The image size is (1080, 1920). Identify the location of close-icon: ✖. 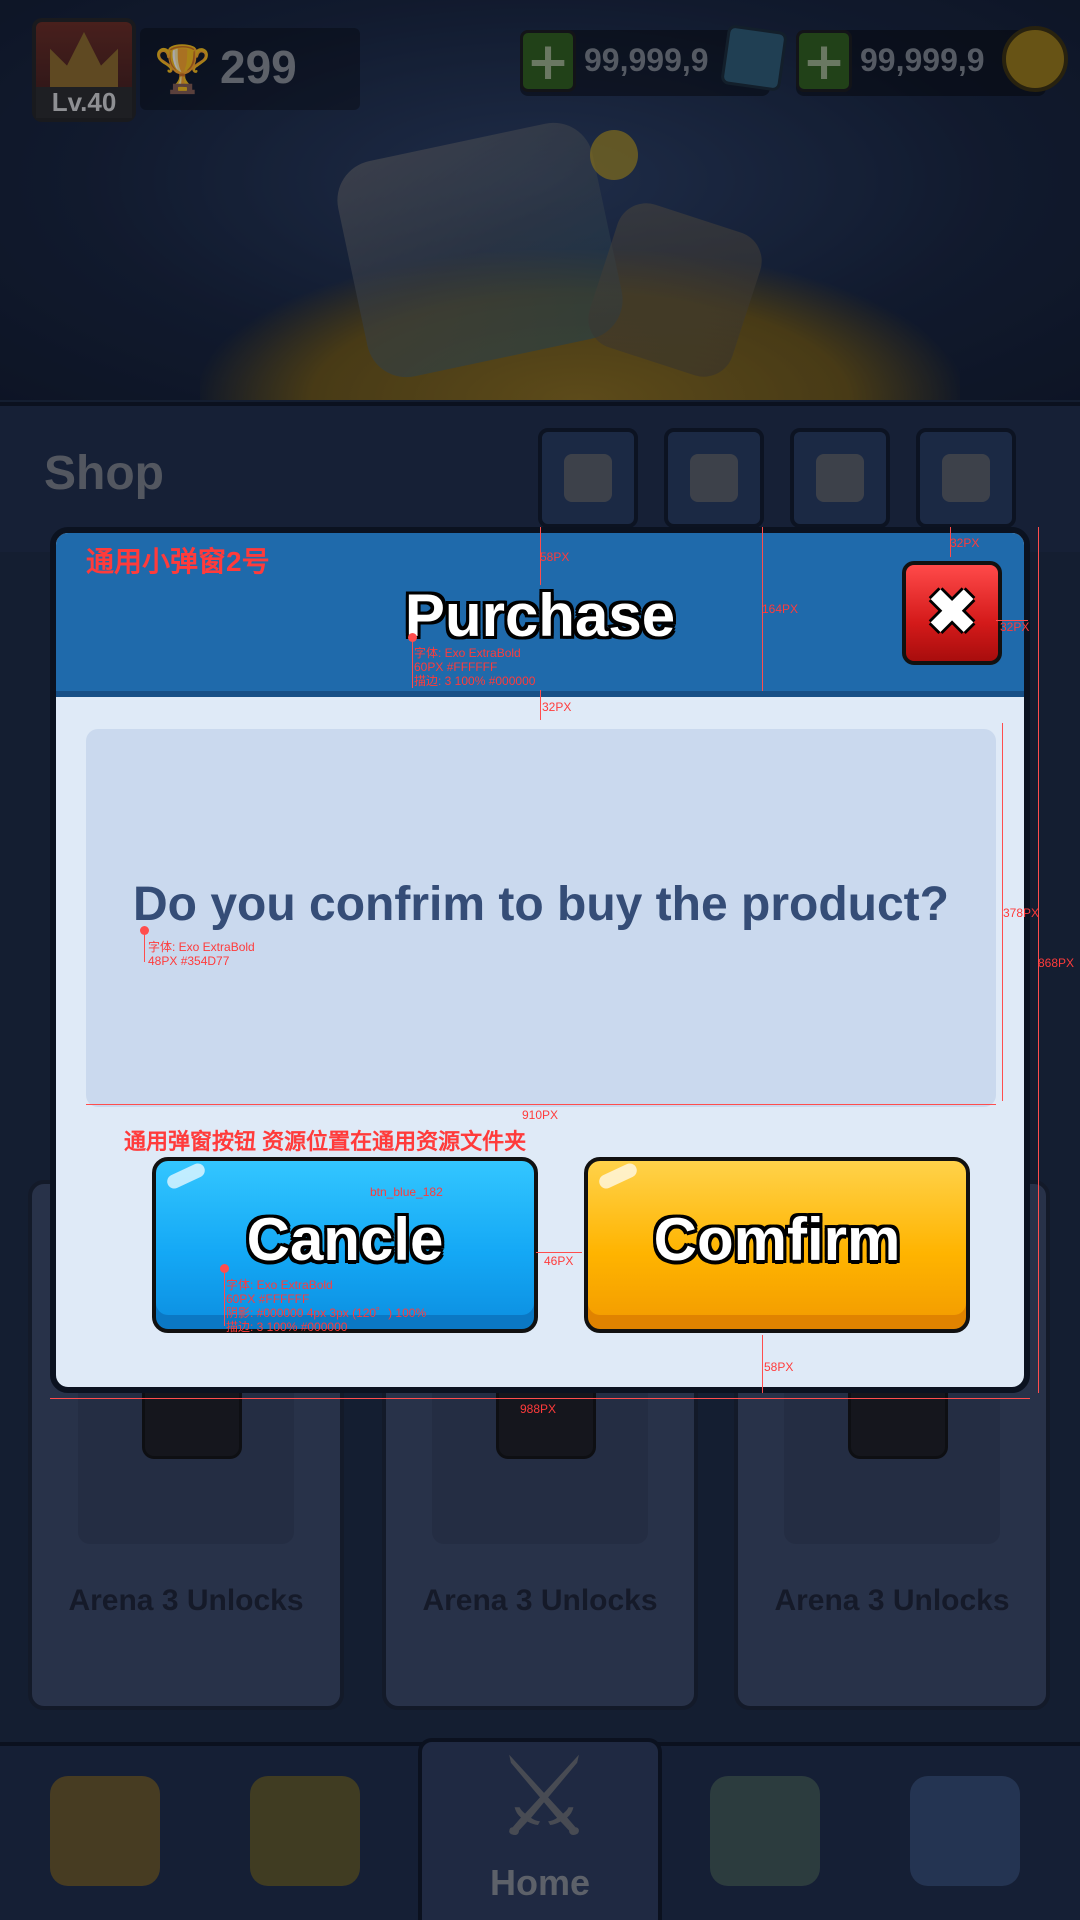
(952, 613).